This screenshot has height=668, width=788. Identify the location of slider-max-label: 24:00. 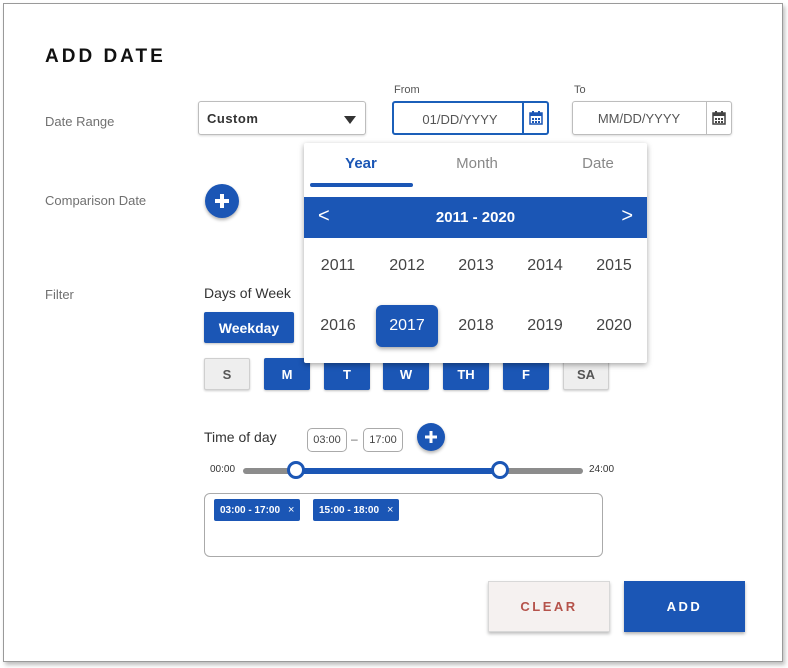
(602, 469).